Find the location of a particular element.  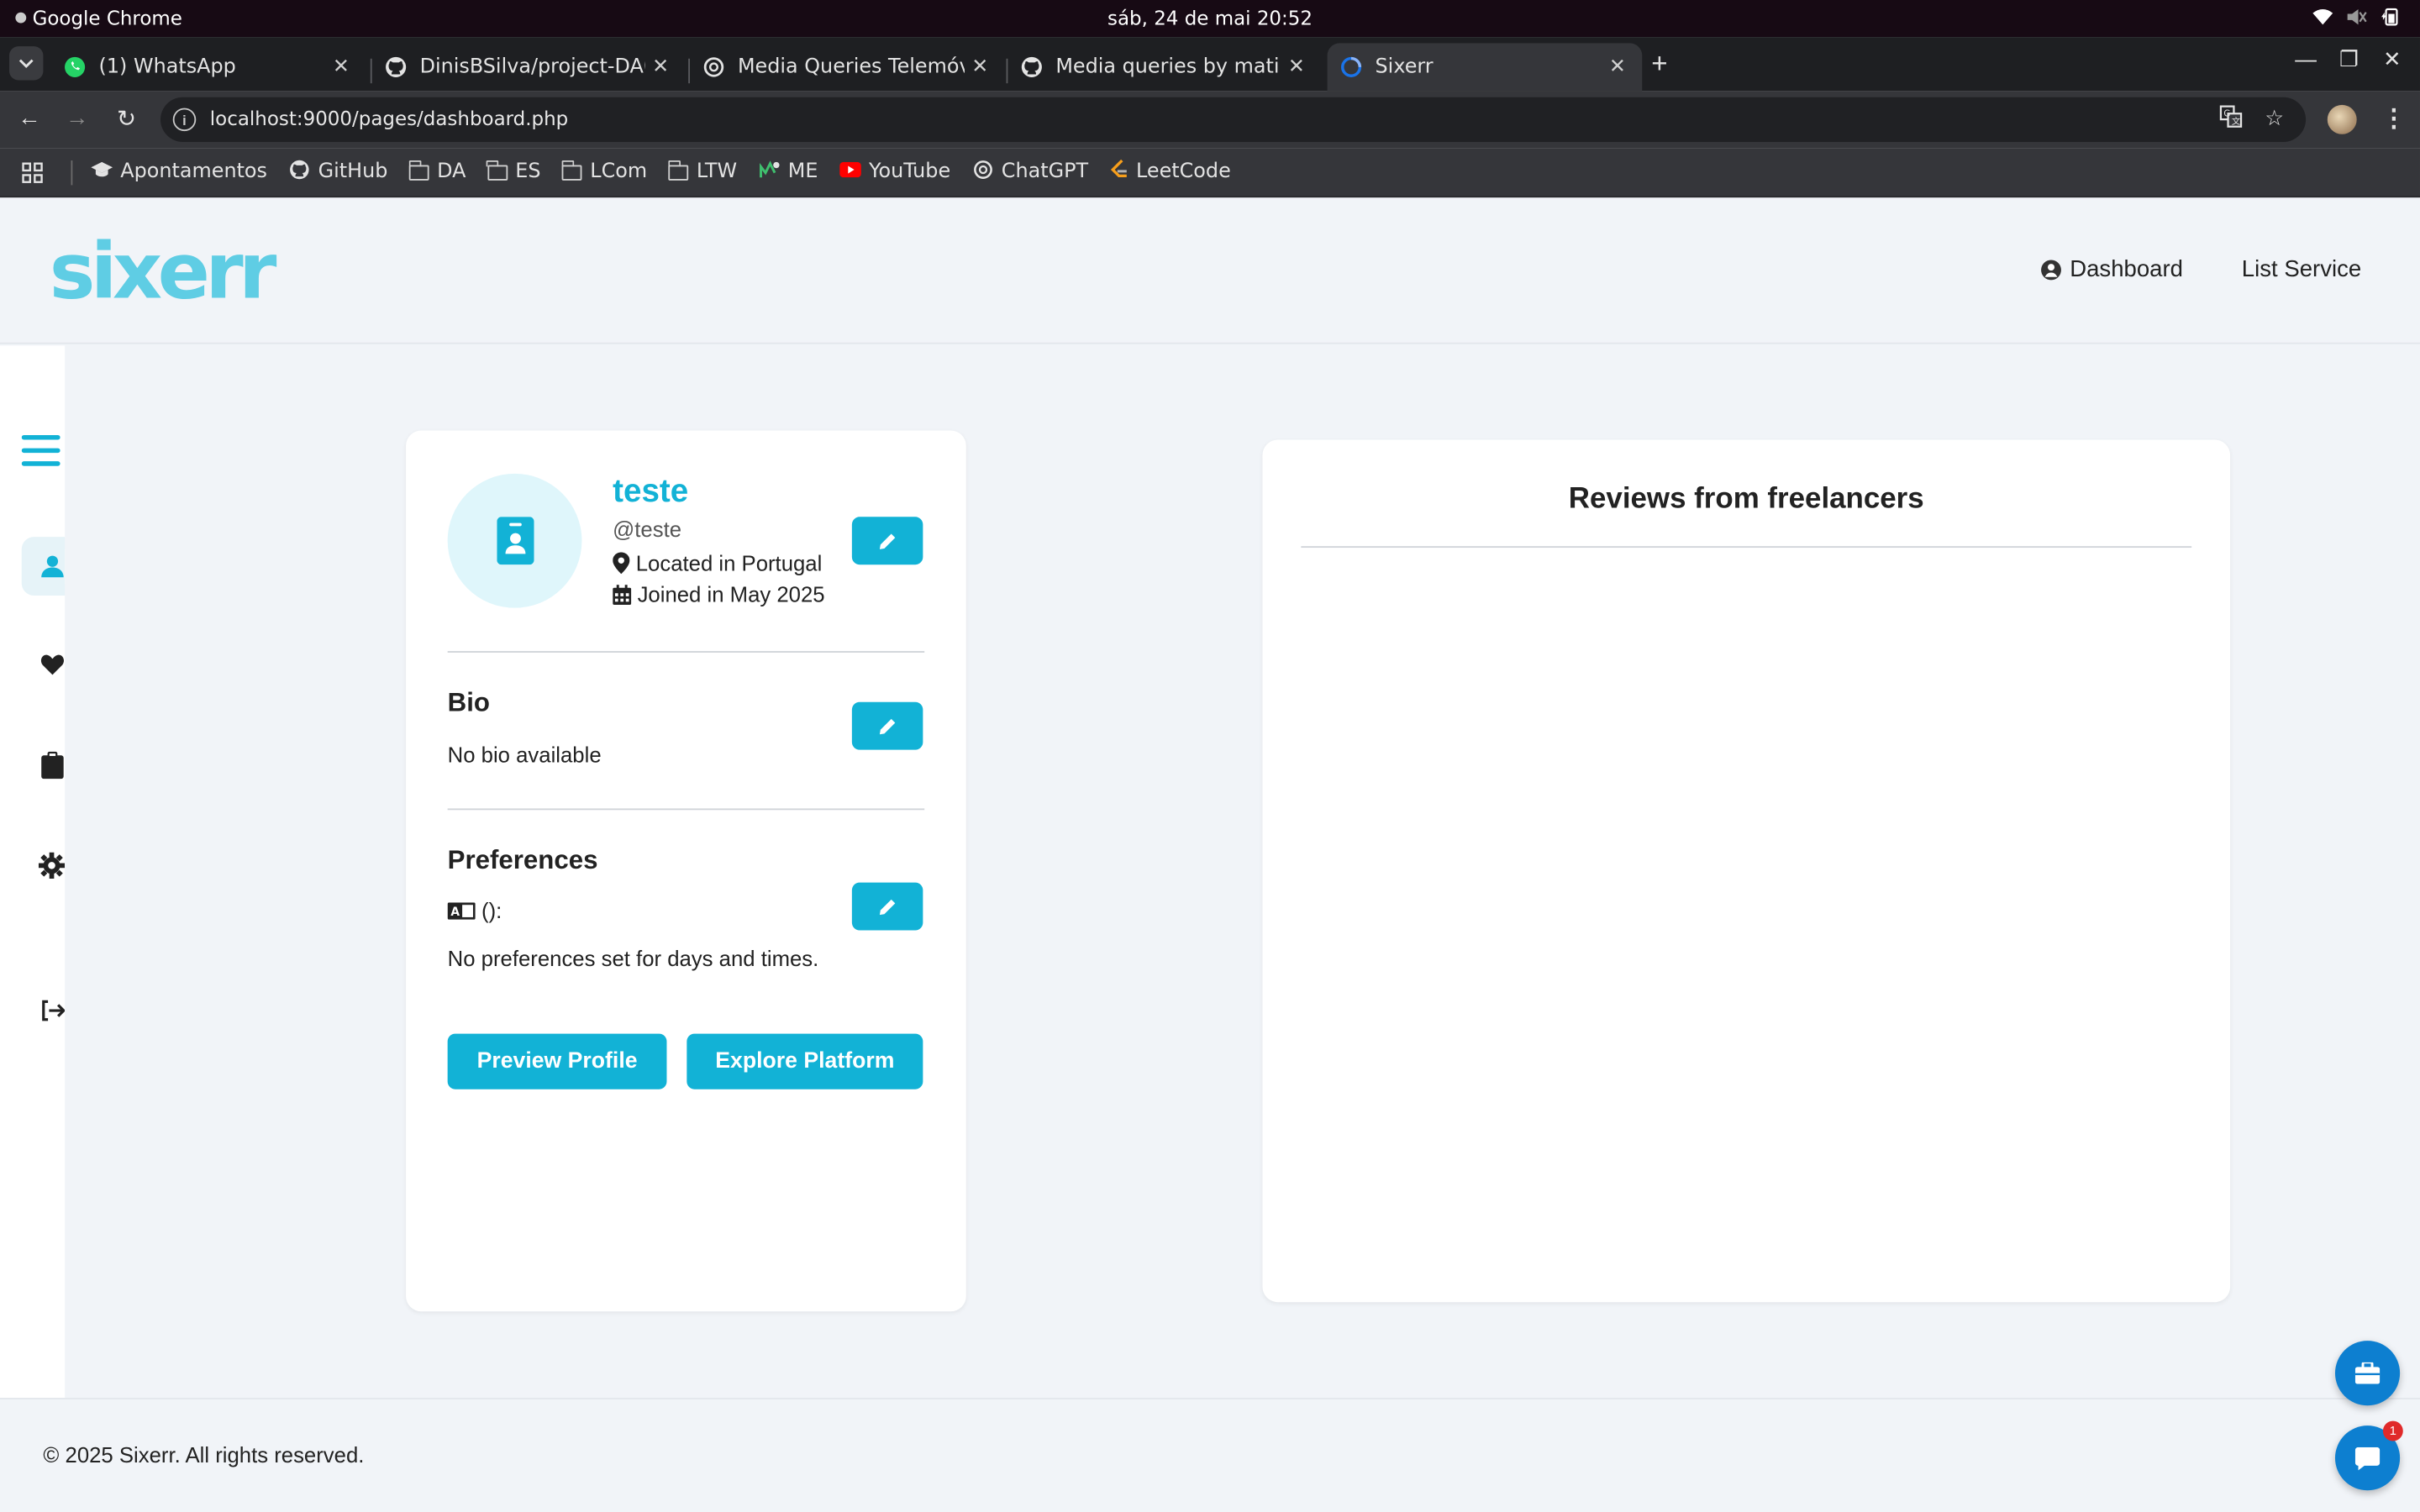

bookmark-youtube: YouTube is located at coordinates (895, 172).